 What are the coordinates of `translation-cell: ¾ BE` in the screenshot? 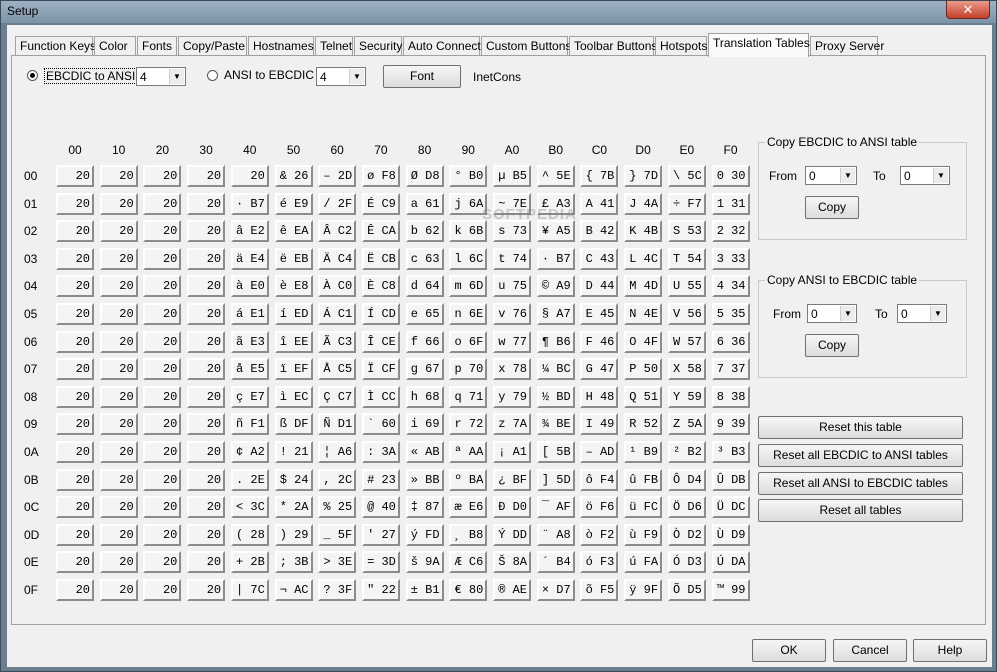 It's located at (555, 424).